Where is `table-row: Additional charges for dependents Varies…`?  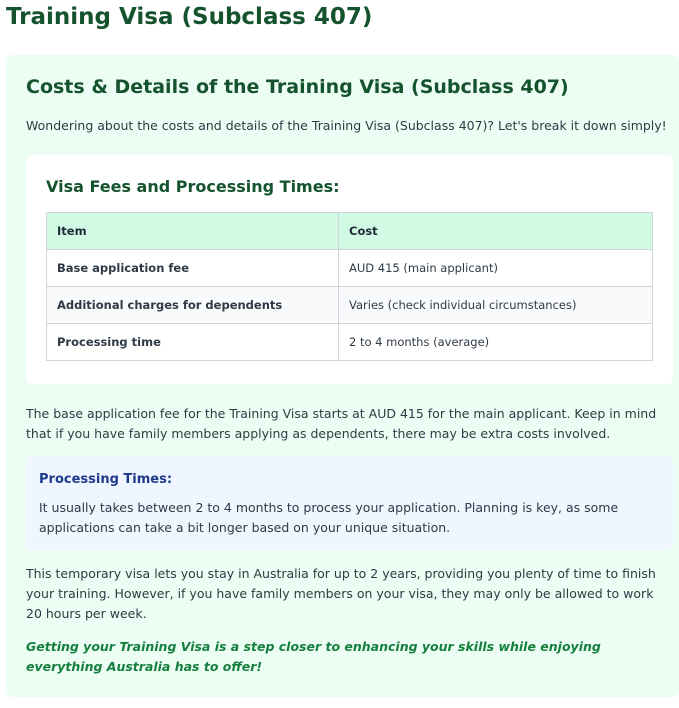
table-row: Additional charges for dependents Varies… is located at coordinates (349, 305).